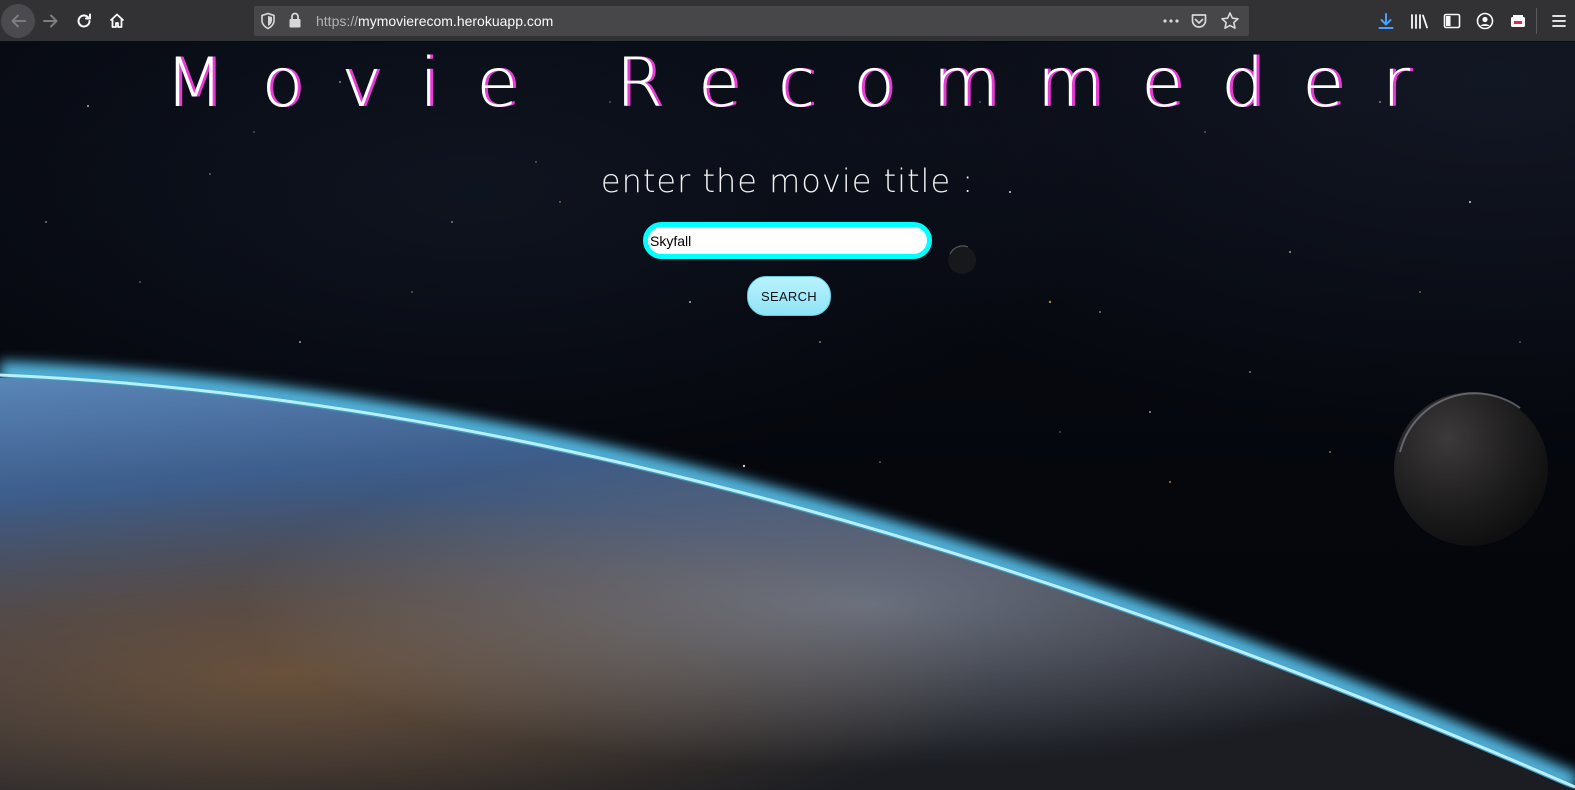 The image size is (1575, 790). I want to click on screenshot-icon, so click(1518, 21).